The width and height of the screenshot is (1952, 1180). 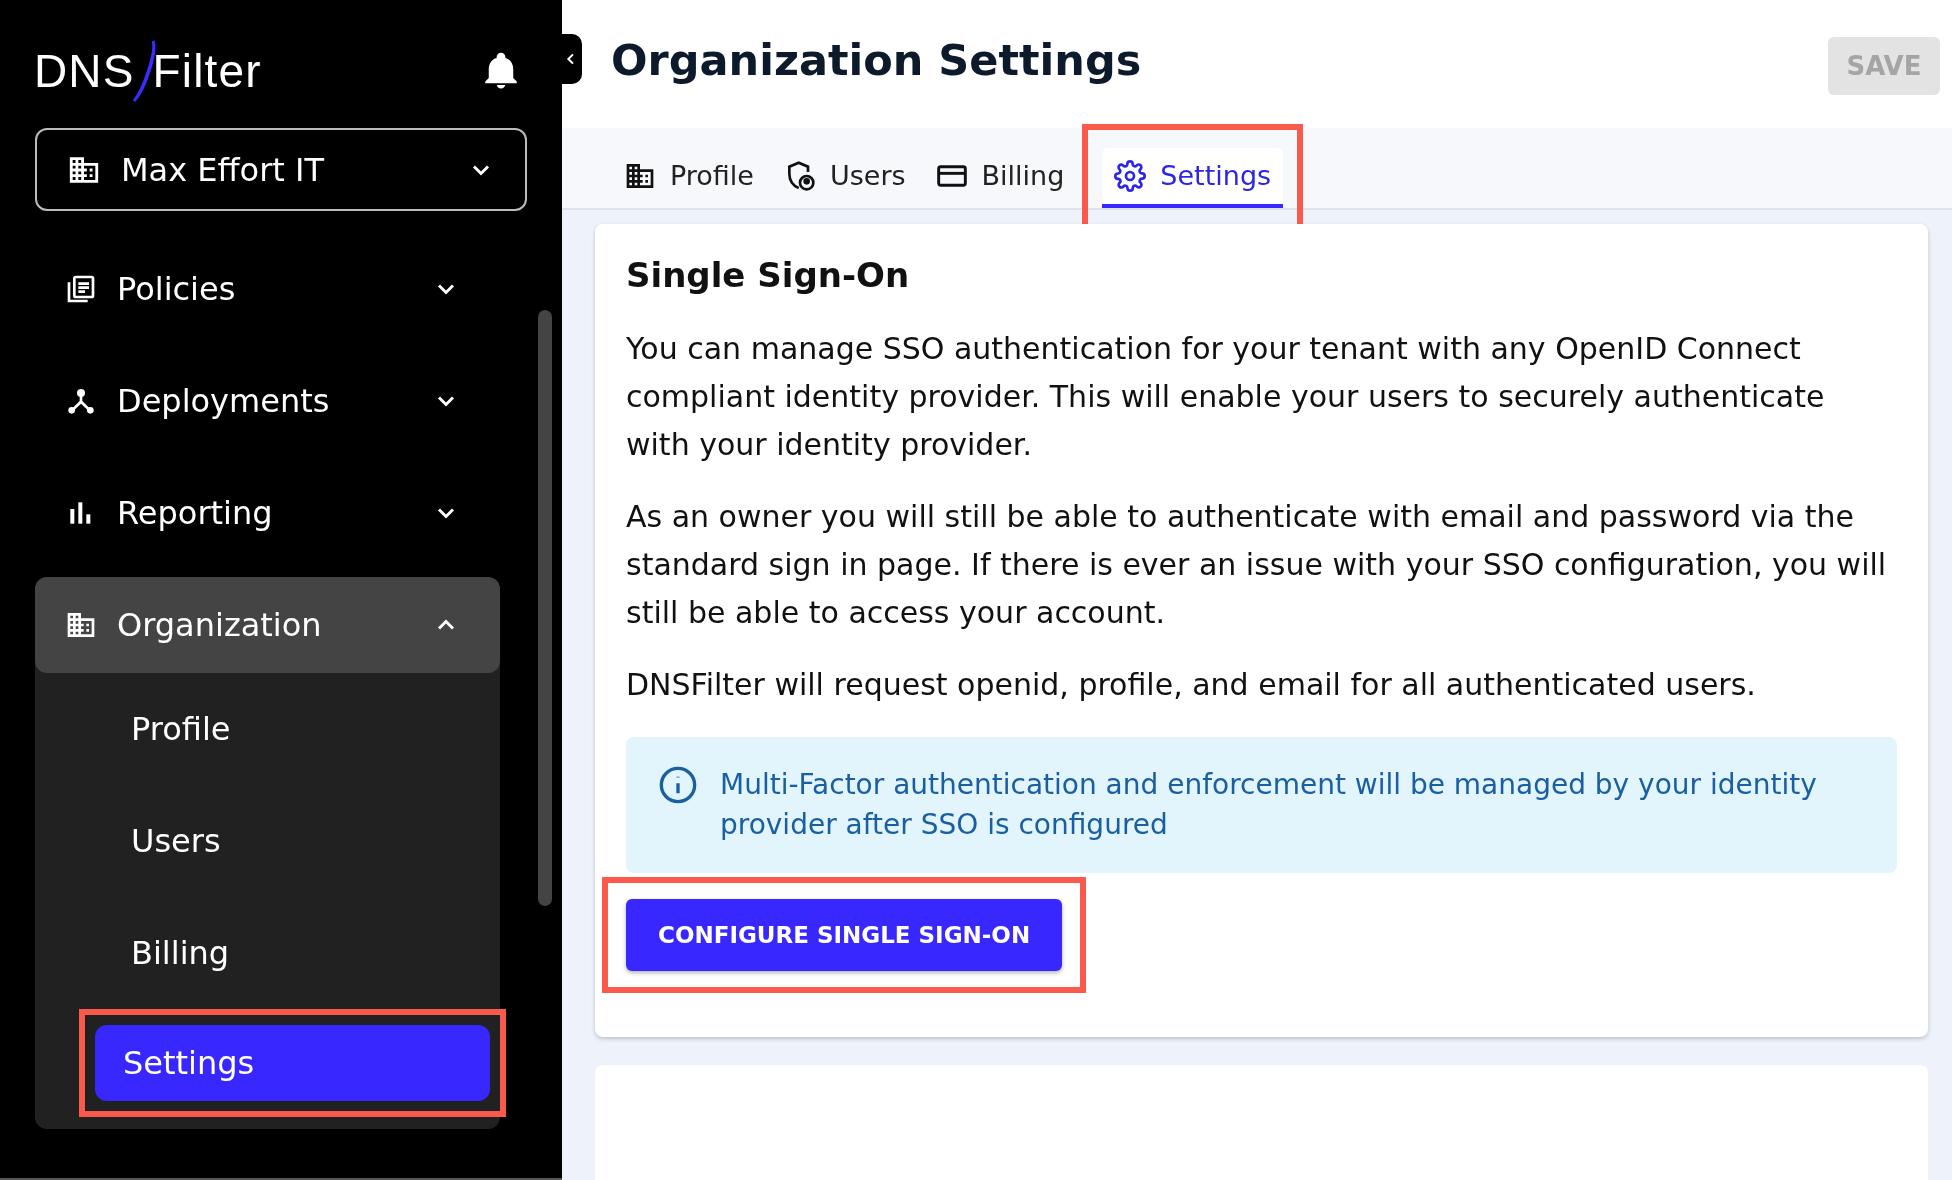 I want to click on collapse-button, so click(x=571, y=59).